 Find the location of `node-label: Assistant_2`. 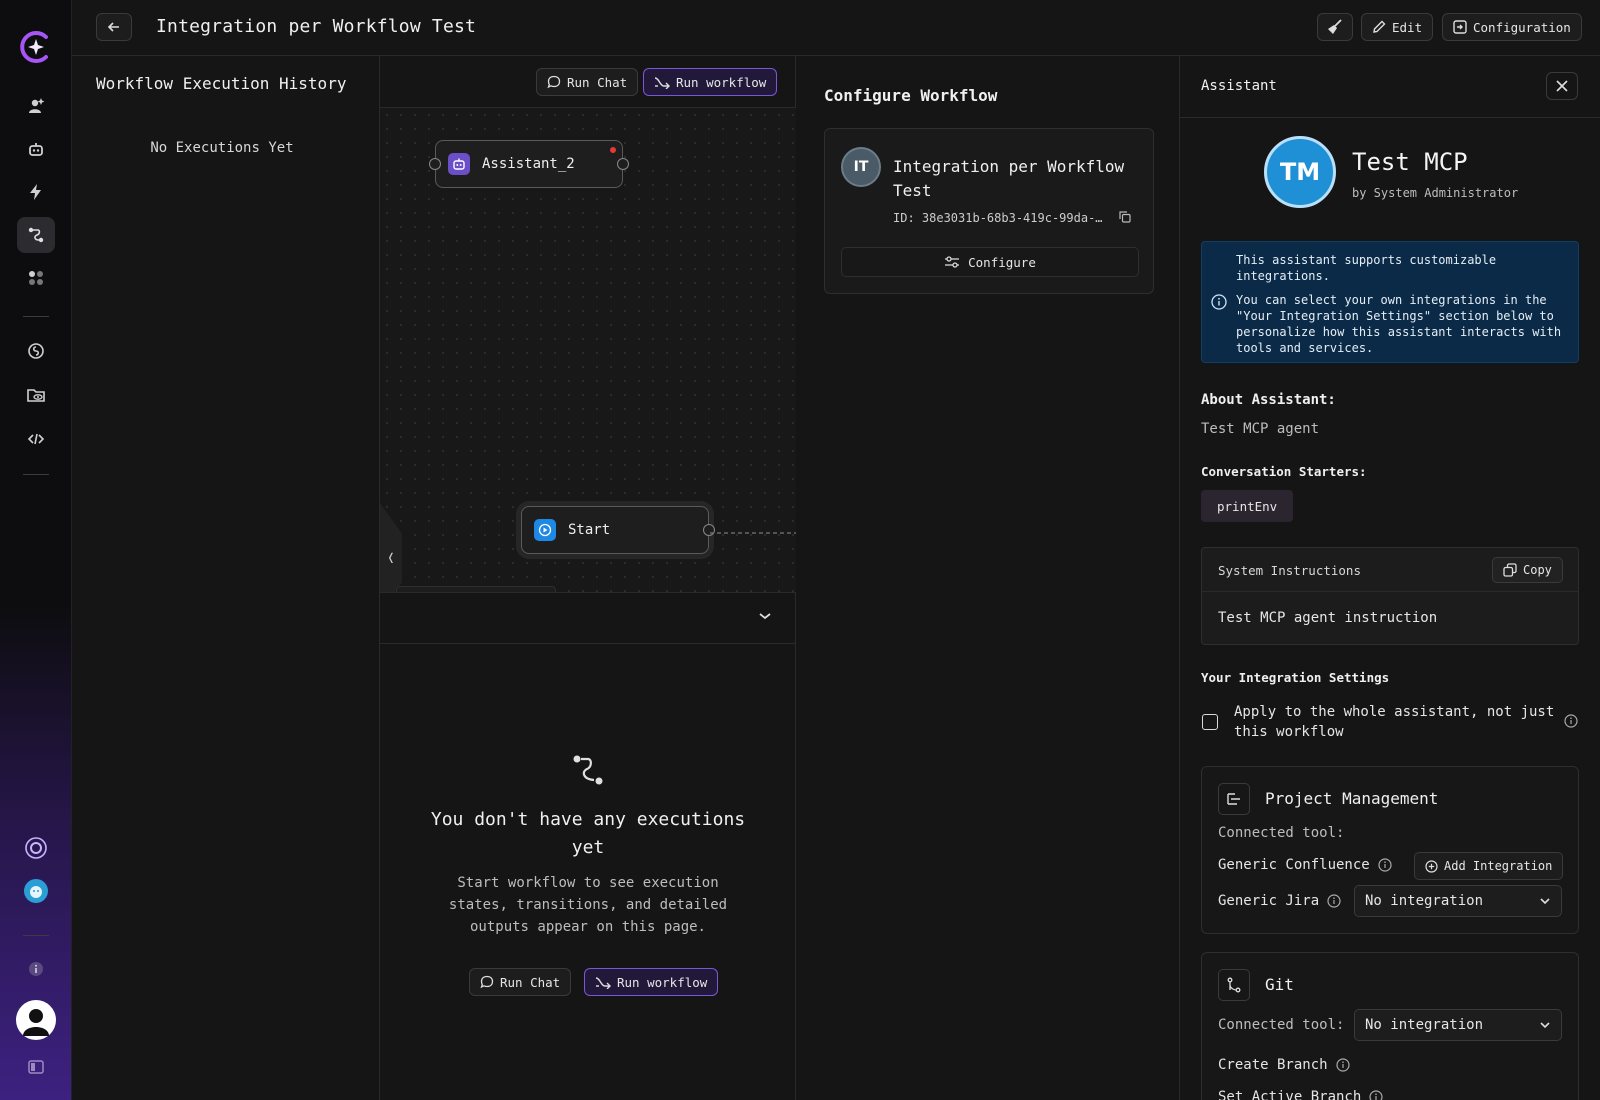

node-label: Assistant_2 is located at coordinates (528, 164).